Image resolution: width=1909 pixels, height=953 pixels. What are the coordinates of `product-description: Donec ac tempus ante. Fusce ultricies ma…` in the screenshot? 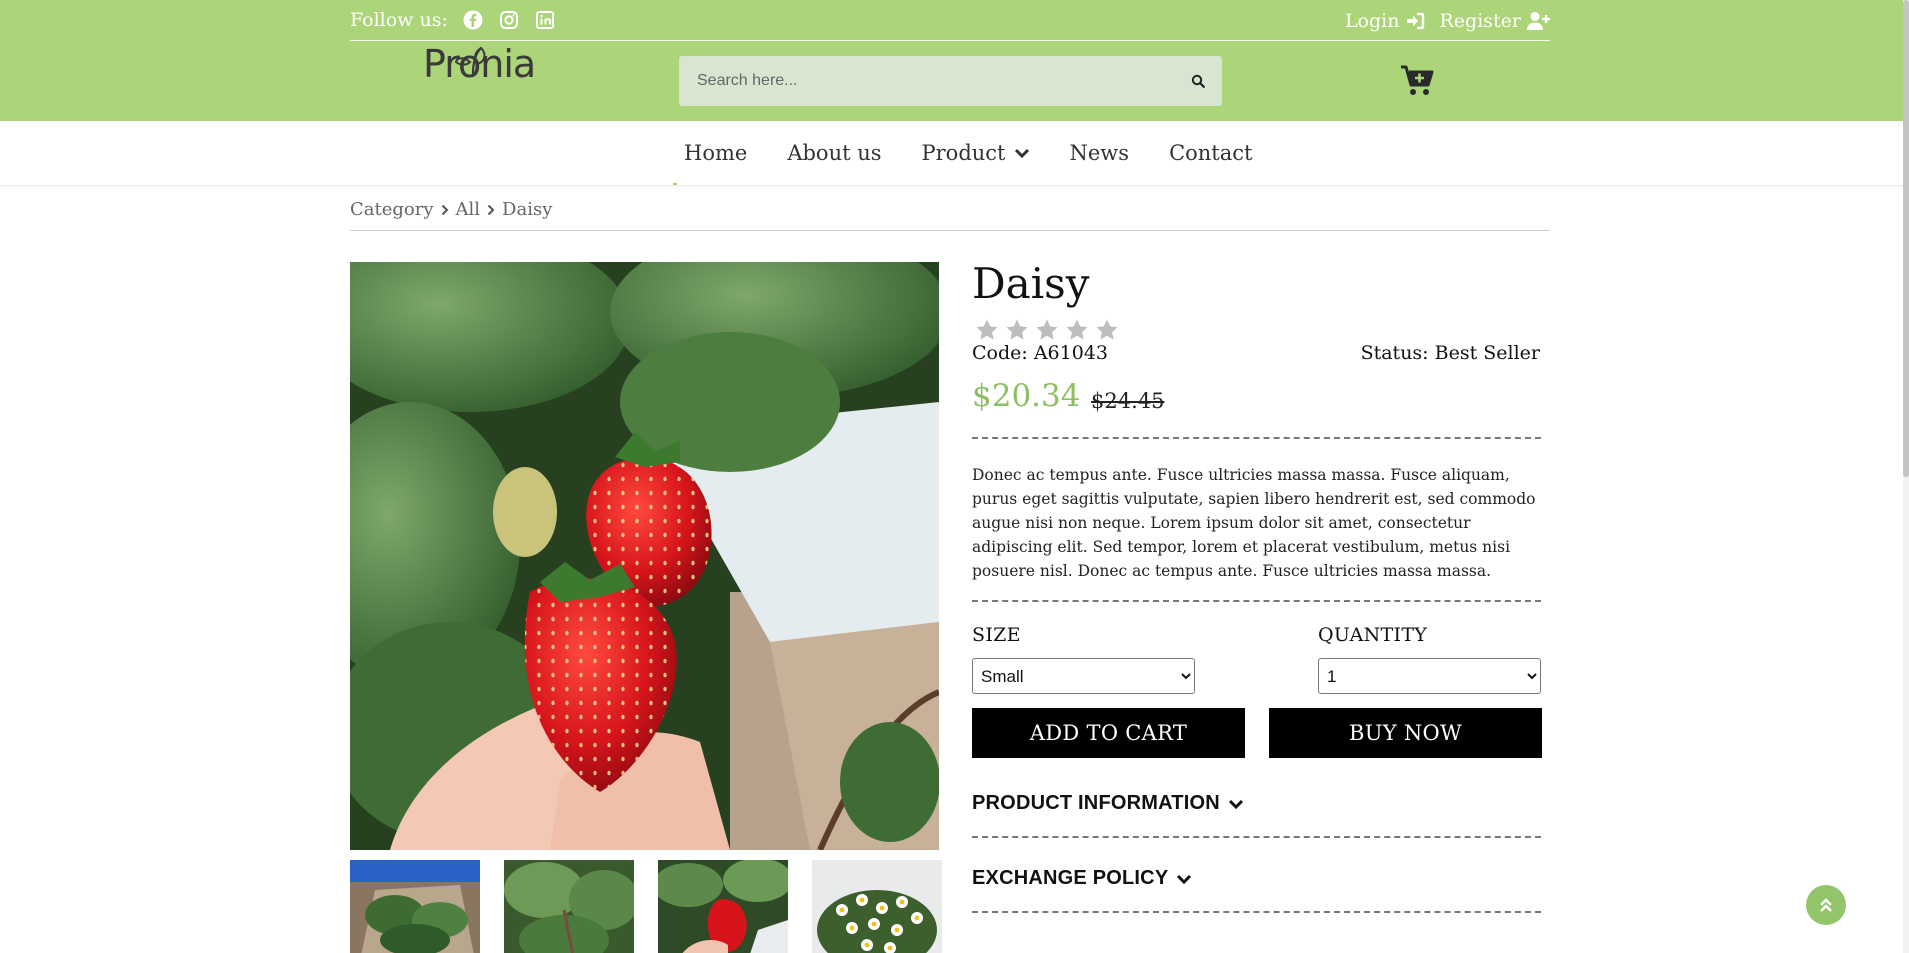 It's located at (1254, 523).